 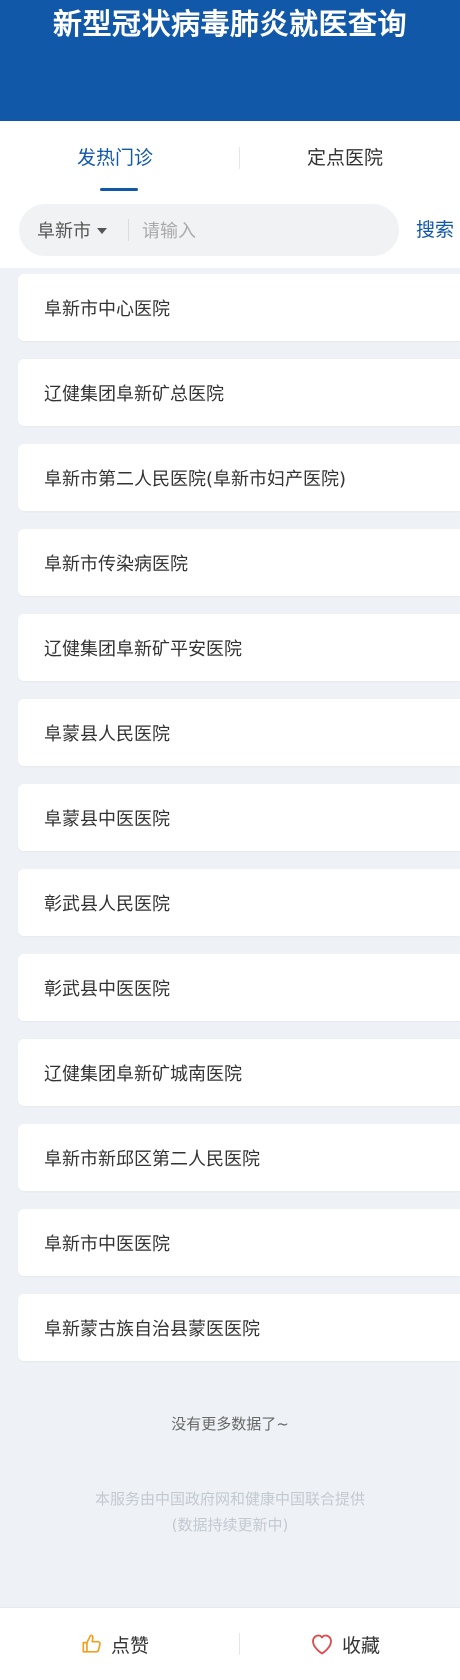 What do you see at coordinates (239, 307) in the screenshot?
I see `hospital-list-item: 阜新市中心医院` at bounding box center [239, 307].